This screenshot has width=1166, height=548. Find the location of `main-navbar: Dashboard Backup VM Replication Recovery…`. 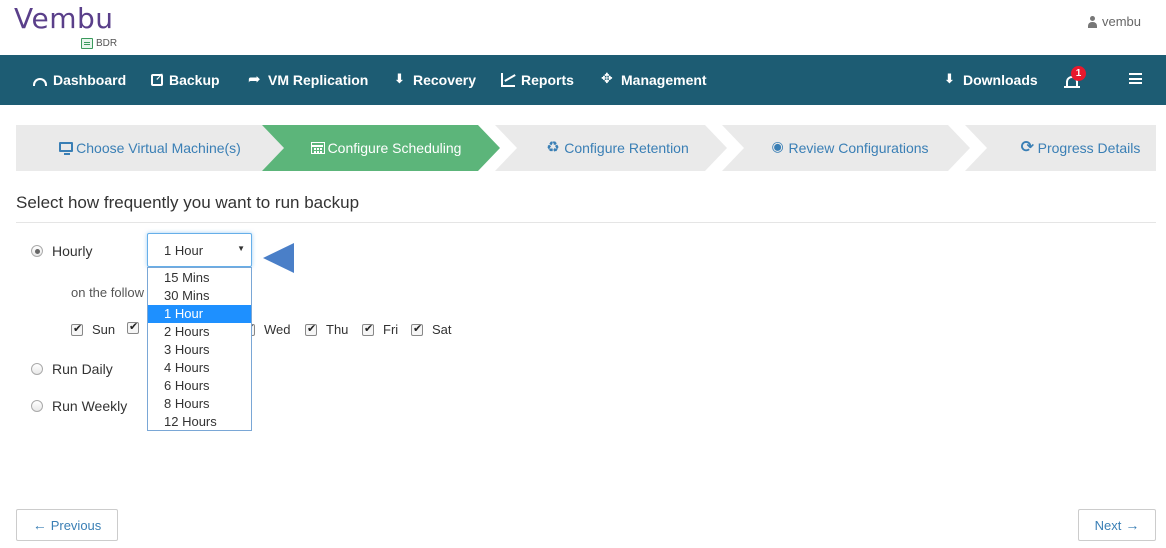

main-navbar: Dashboard Backup VM Replication Recovery… is located at coordinates (583, 80).